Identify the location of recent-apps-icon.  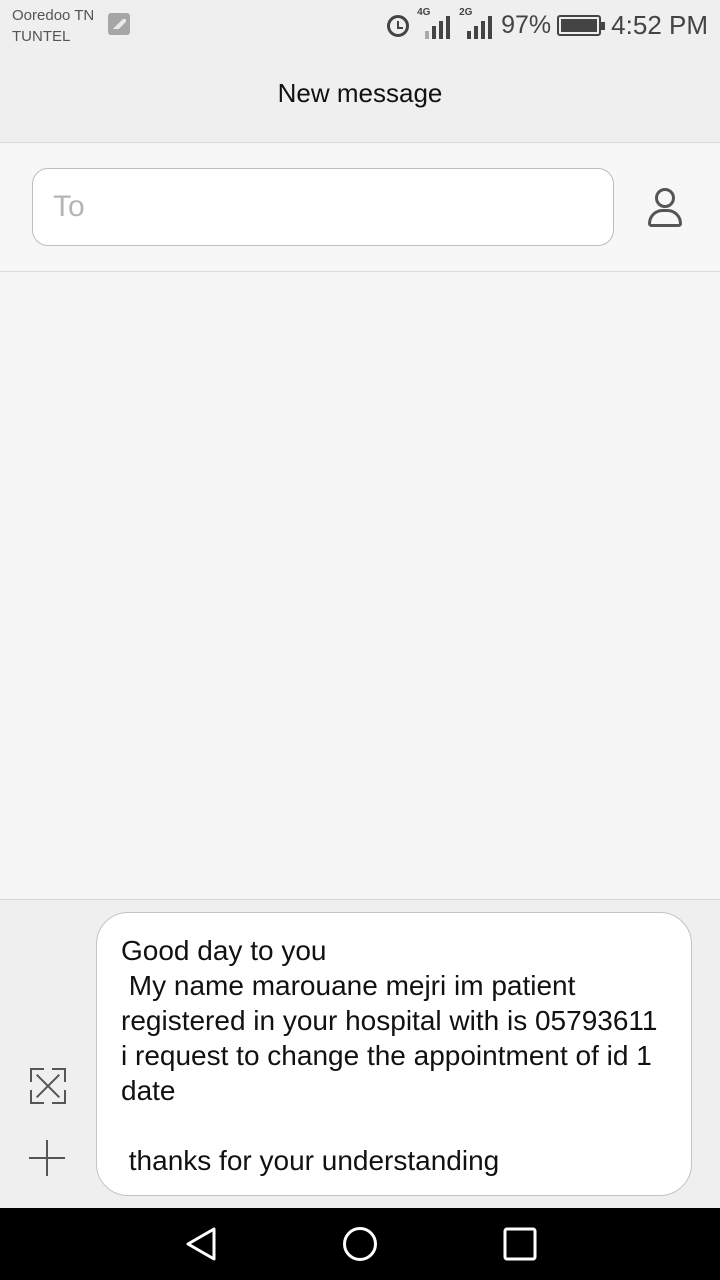
(520, 1244).